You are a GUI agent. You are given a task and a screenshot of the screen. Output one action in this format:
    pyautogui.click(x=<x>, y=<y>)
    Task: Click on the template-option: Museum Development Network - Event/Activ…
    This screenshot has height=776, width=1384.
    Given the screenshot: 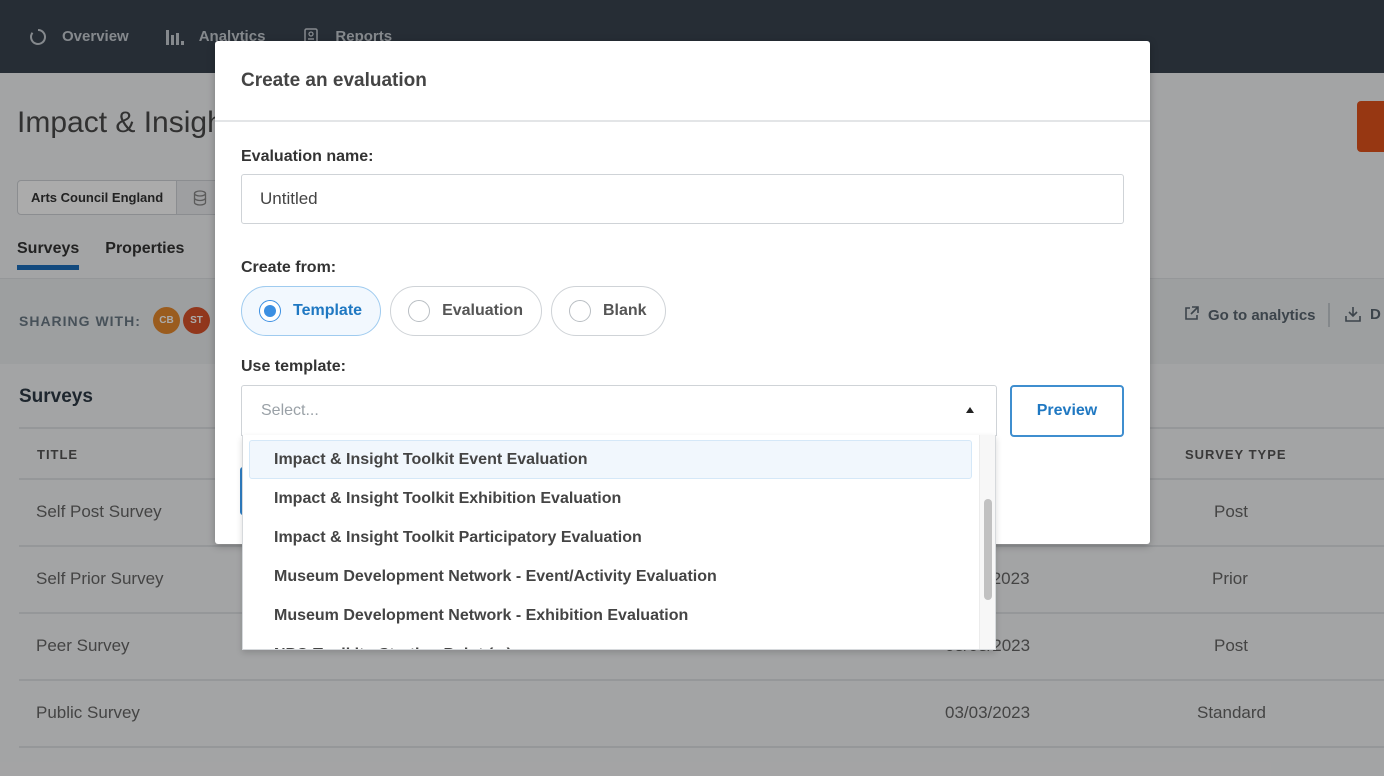 What is the action you would take?
    pyautogui.click(x=610, y=576)
    